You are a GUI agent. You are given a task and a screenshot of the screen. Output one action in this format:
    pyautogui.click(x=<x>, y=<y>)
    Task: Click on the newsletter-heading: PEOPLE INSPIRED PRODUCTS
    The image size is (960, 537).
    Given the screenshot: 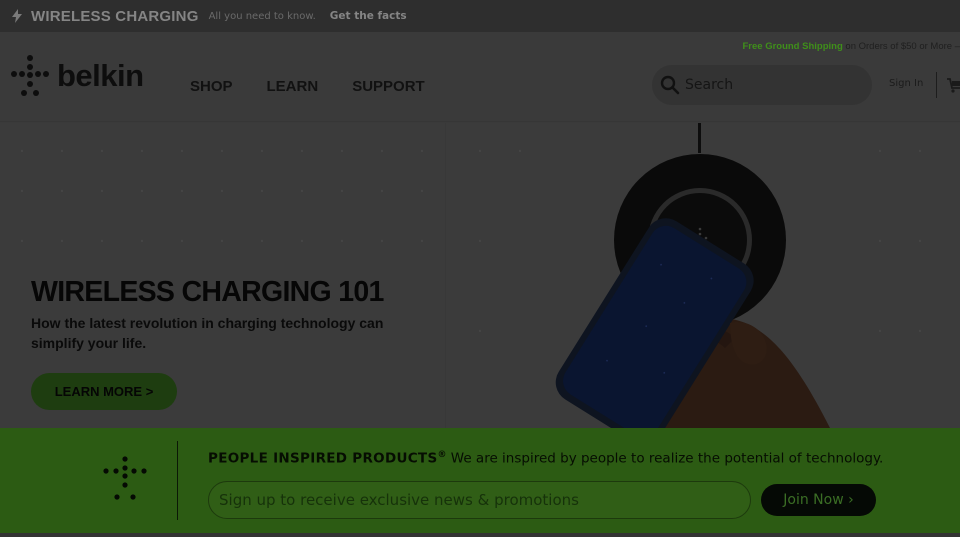 What is the action you would take?
    pyautogui.click(x=323, y=458)
    